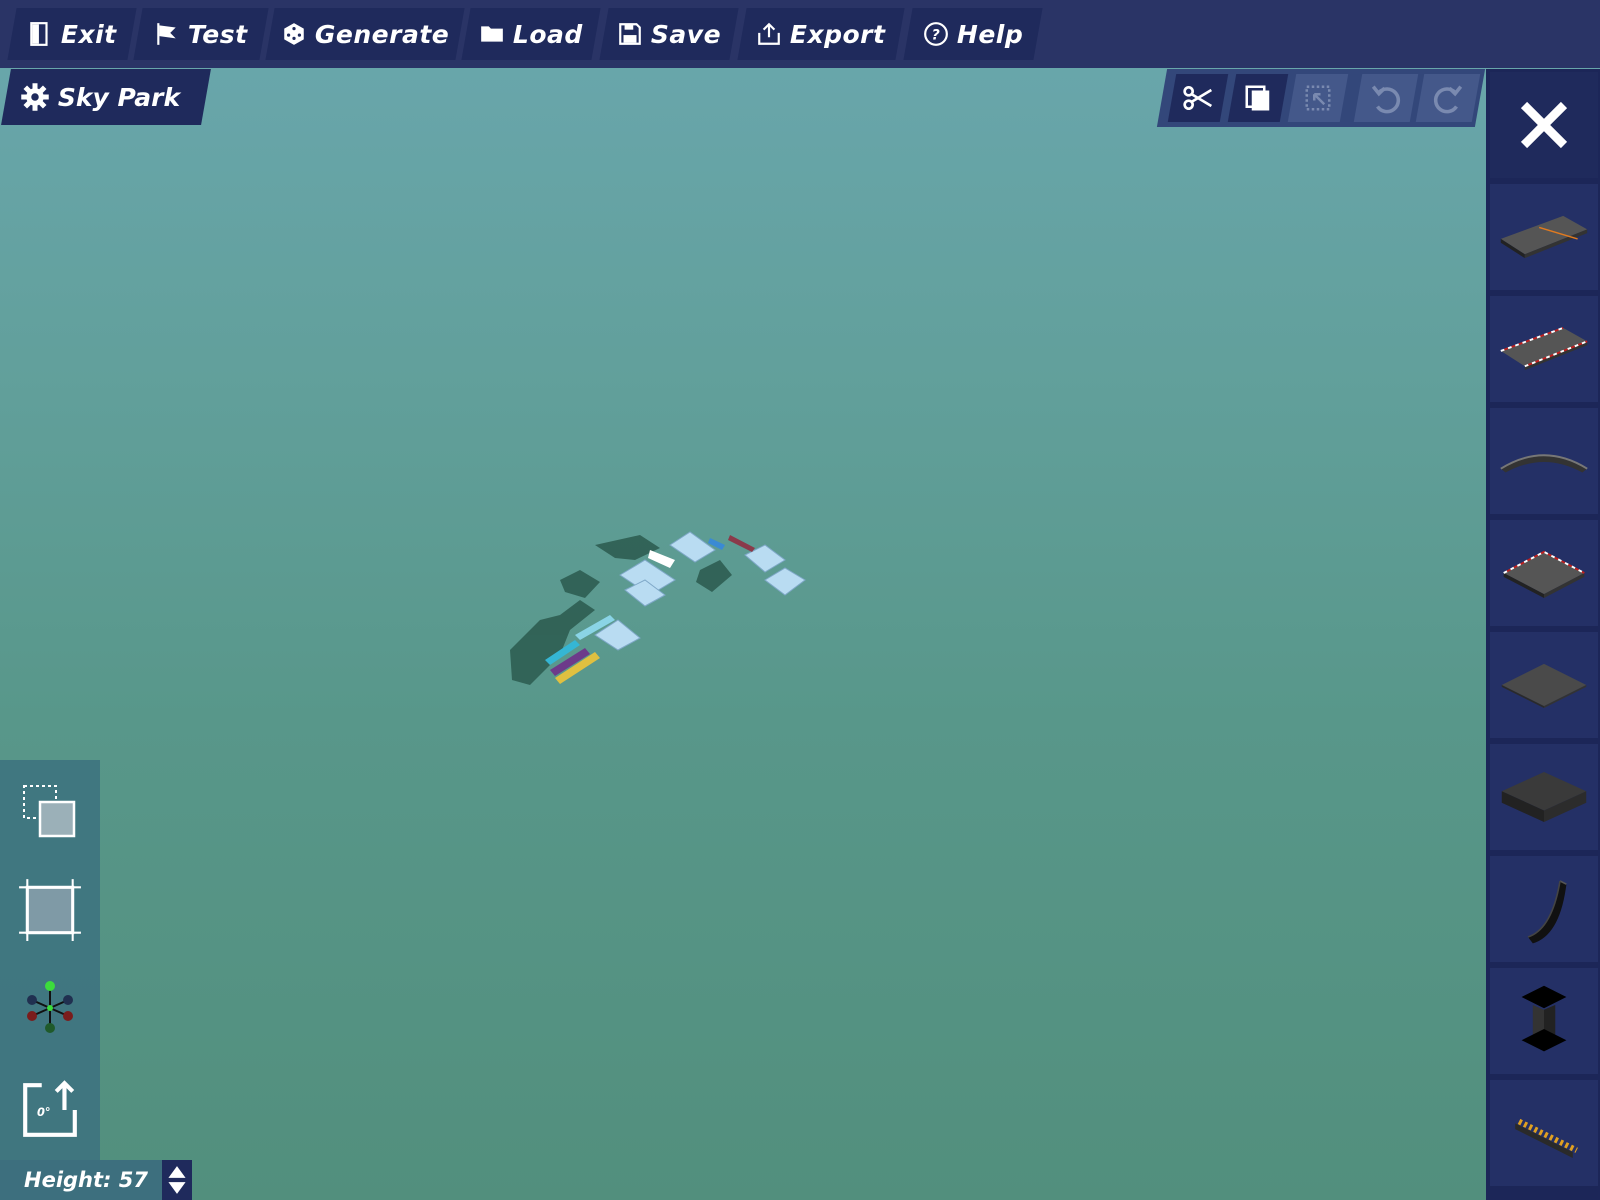 This screenshot has width=1600, height=1200. I want to click on generate-button: Generate, so click(365, 34).